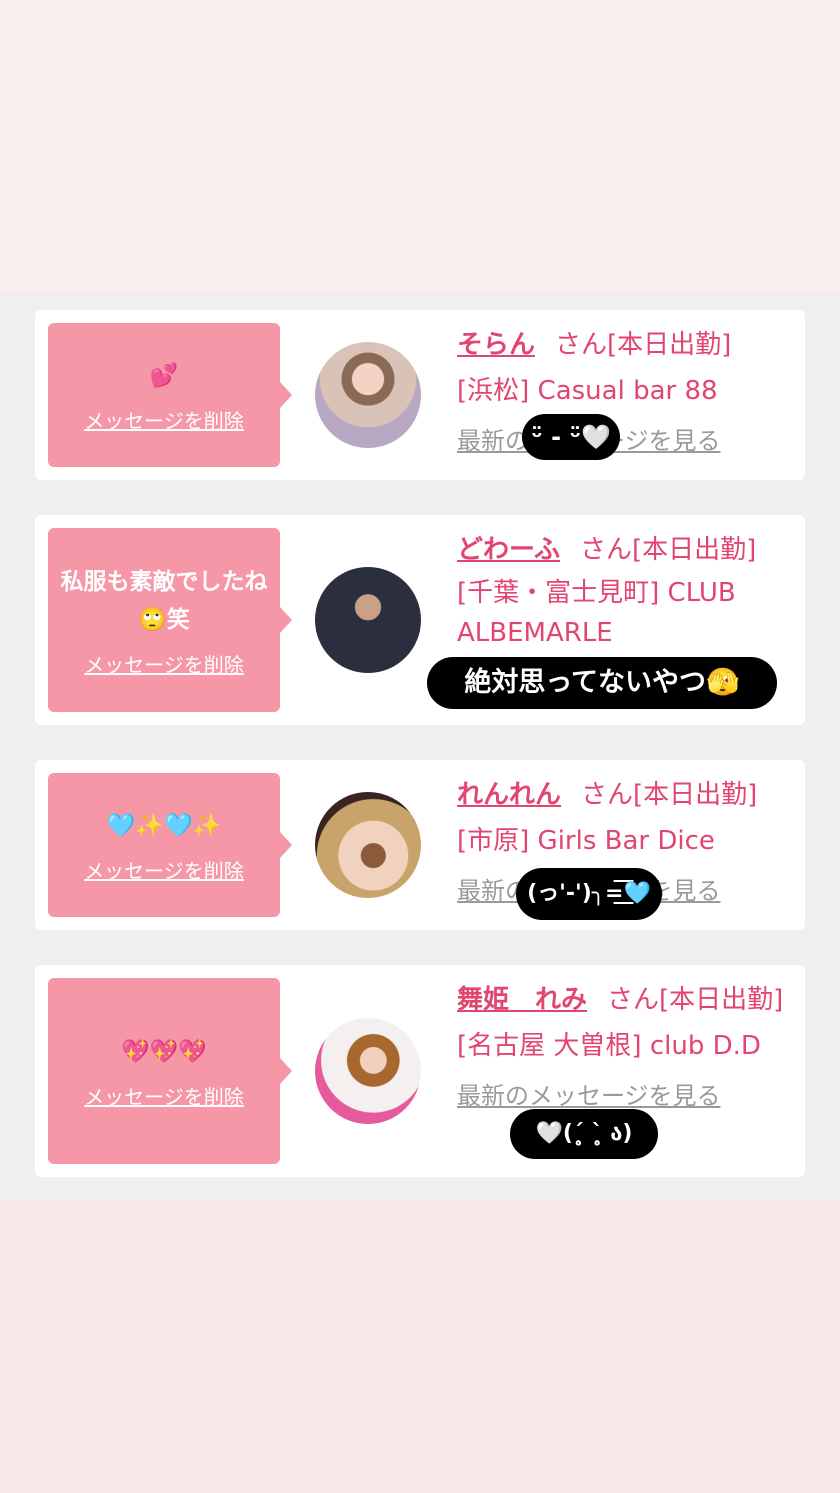  Describe the element at coordinates (170, 395) in the screenshot. I see `message-bubble: 💕 メッセージを削除` at that location.